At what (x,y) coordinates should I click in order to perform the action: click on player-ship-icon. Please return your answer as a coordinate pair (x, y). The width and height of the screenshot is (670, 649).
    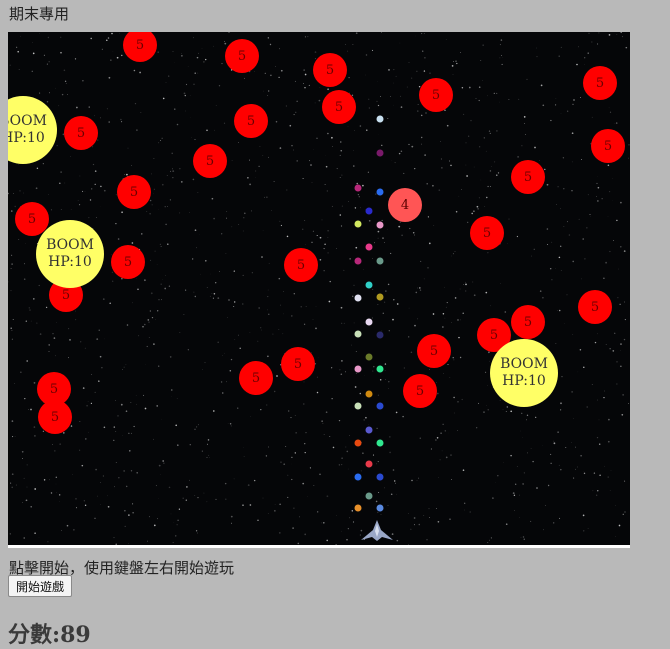
    Looking at the image, I should click on (377, 531).